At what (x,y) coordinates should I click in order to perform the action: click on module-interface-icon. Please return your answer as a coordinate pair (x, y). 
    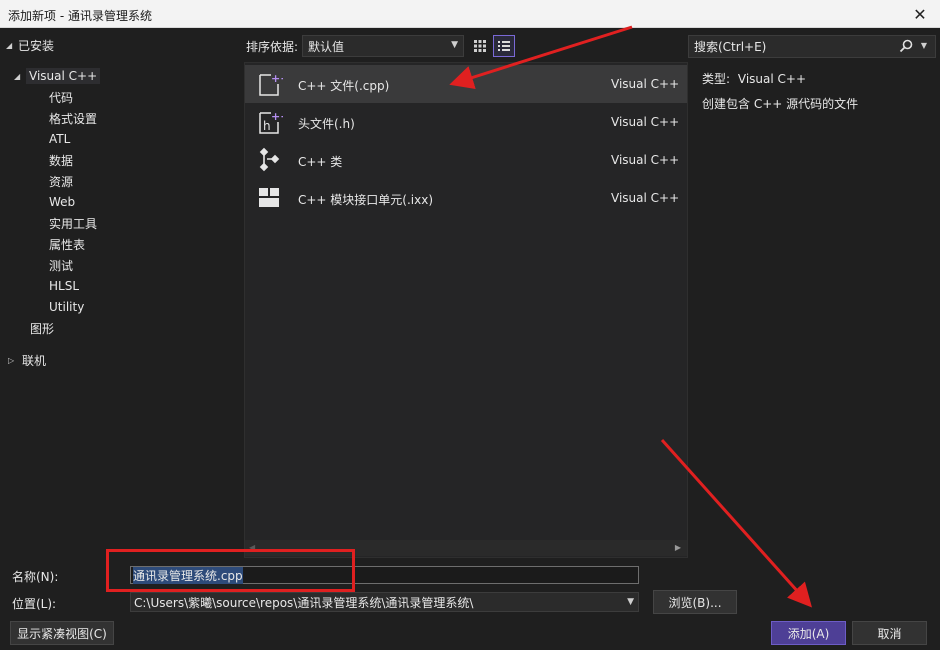
    Looking at the image, I should click on (270, 198).